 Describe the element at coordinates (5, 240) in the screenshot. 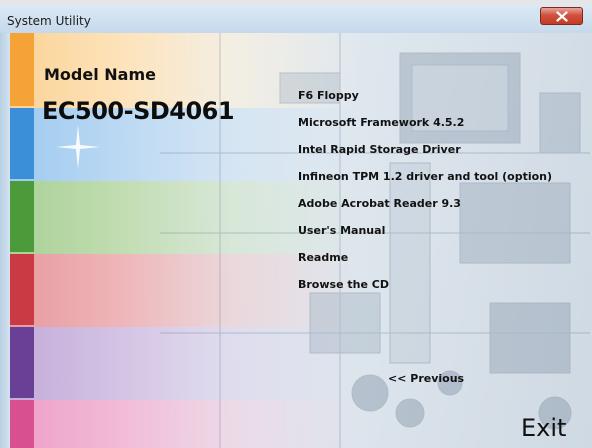

I see `window-left-frame` at that location.